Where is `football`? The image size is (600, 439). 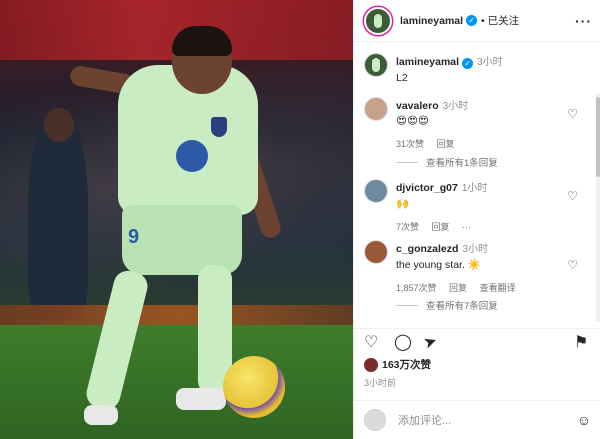
football is located at coordinates (254, 387).